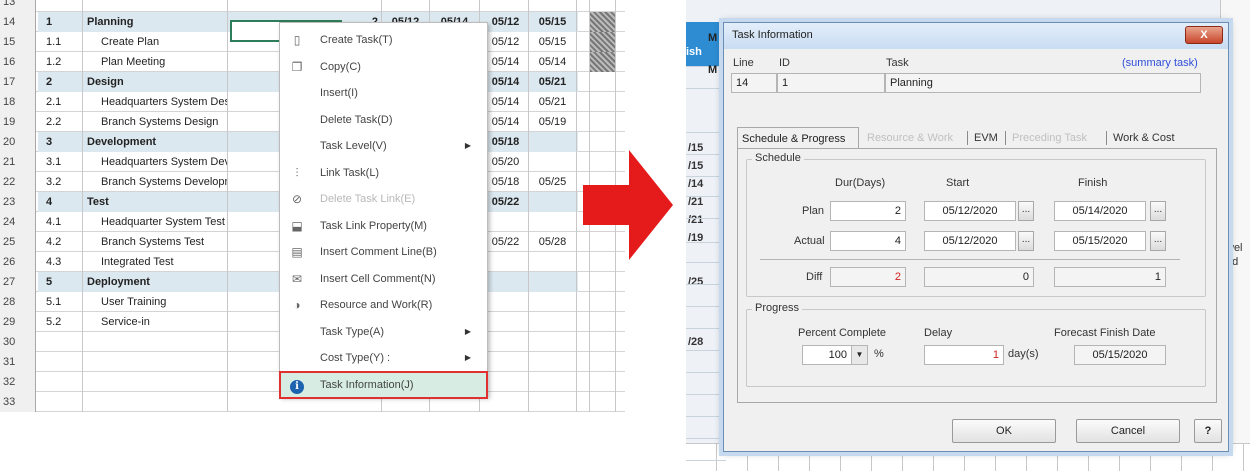 The image size is (1250, 471). What do you see at coordinates (970, 241) in the screenshot?
I see `actual-start-field: 05/12/2020` at bounding box center [970, 241].